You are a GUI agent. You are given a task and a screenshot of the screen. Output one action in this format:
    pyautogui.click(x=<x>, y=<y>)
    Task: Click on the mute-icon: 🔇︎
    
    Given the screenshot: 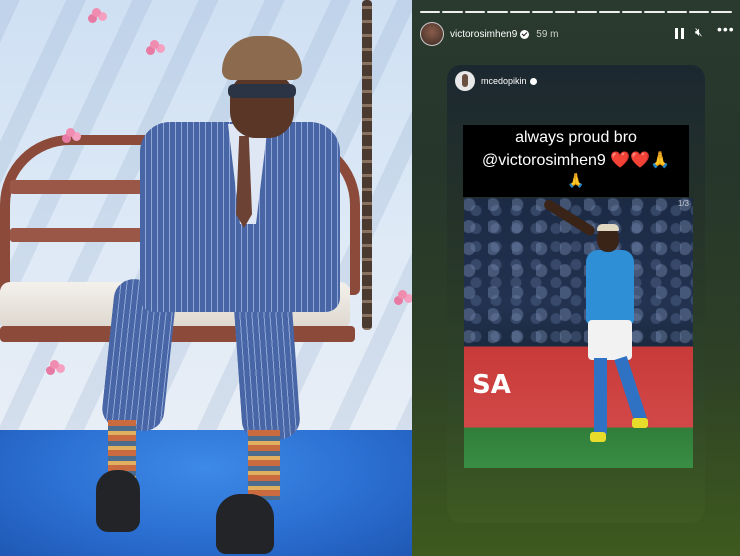 What is the action you would take?
    pyautogui.click(x=699, y=32)
    